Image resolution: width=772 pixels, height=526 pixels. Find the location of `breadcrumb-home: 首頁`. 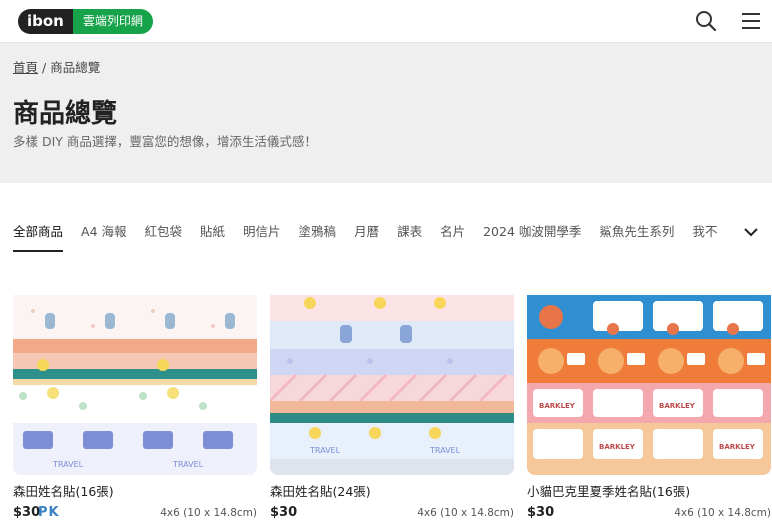

breadcrumb-home: 首頁 is located at coordinates (25, 67).